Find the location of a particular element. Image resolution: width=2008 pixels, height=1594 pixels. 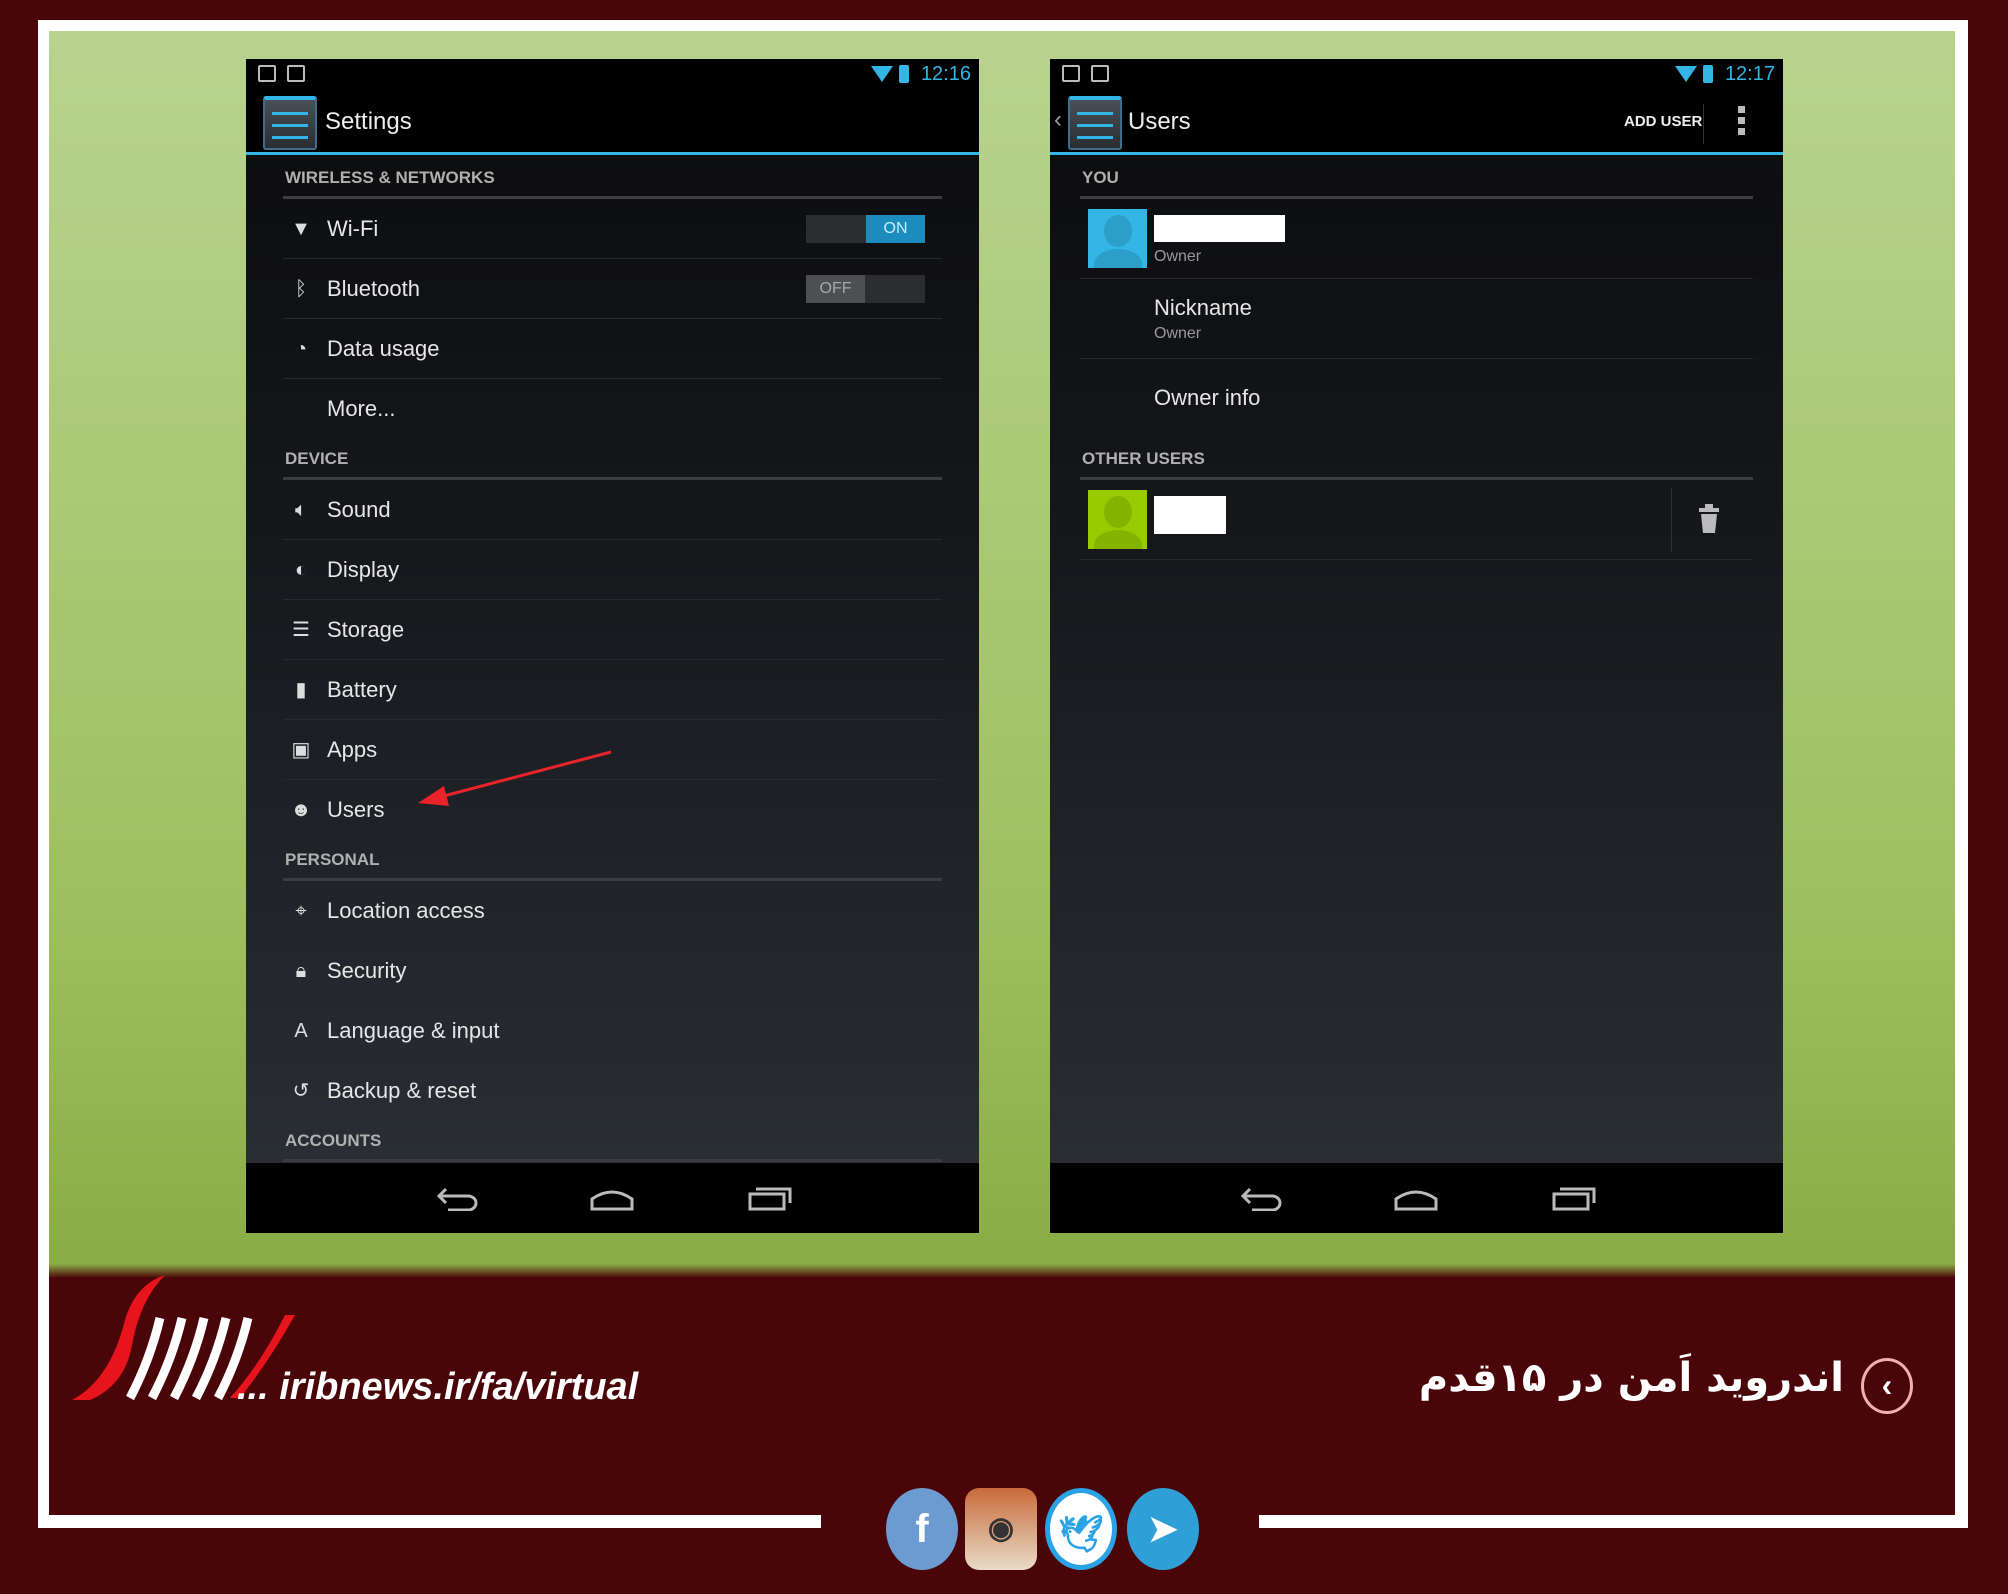

settings-item-wi-fi: ▼ Wi-Fi ON is located at coordinates (612, 229).